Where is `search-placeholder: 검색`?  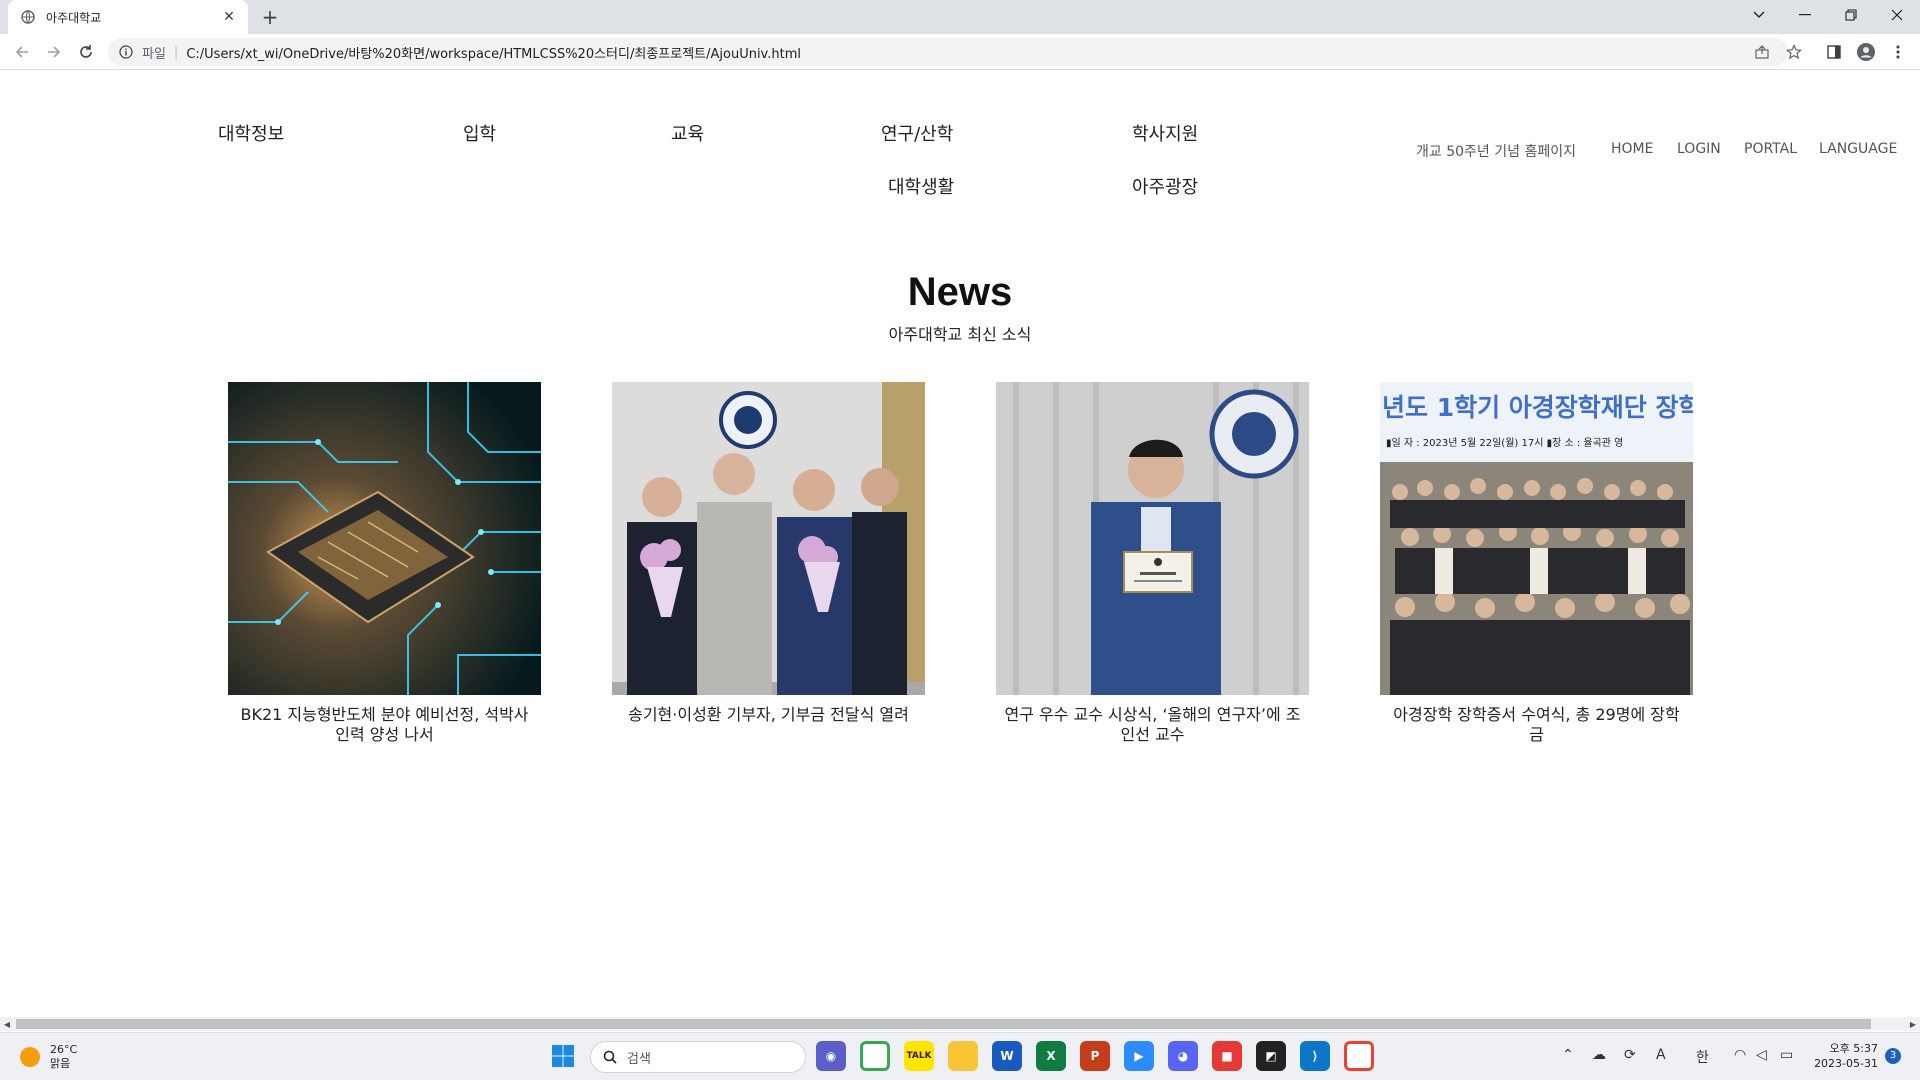
search-placeholder: 검색 is located at coordinates (639, 1059).